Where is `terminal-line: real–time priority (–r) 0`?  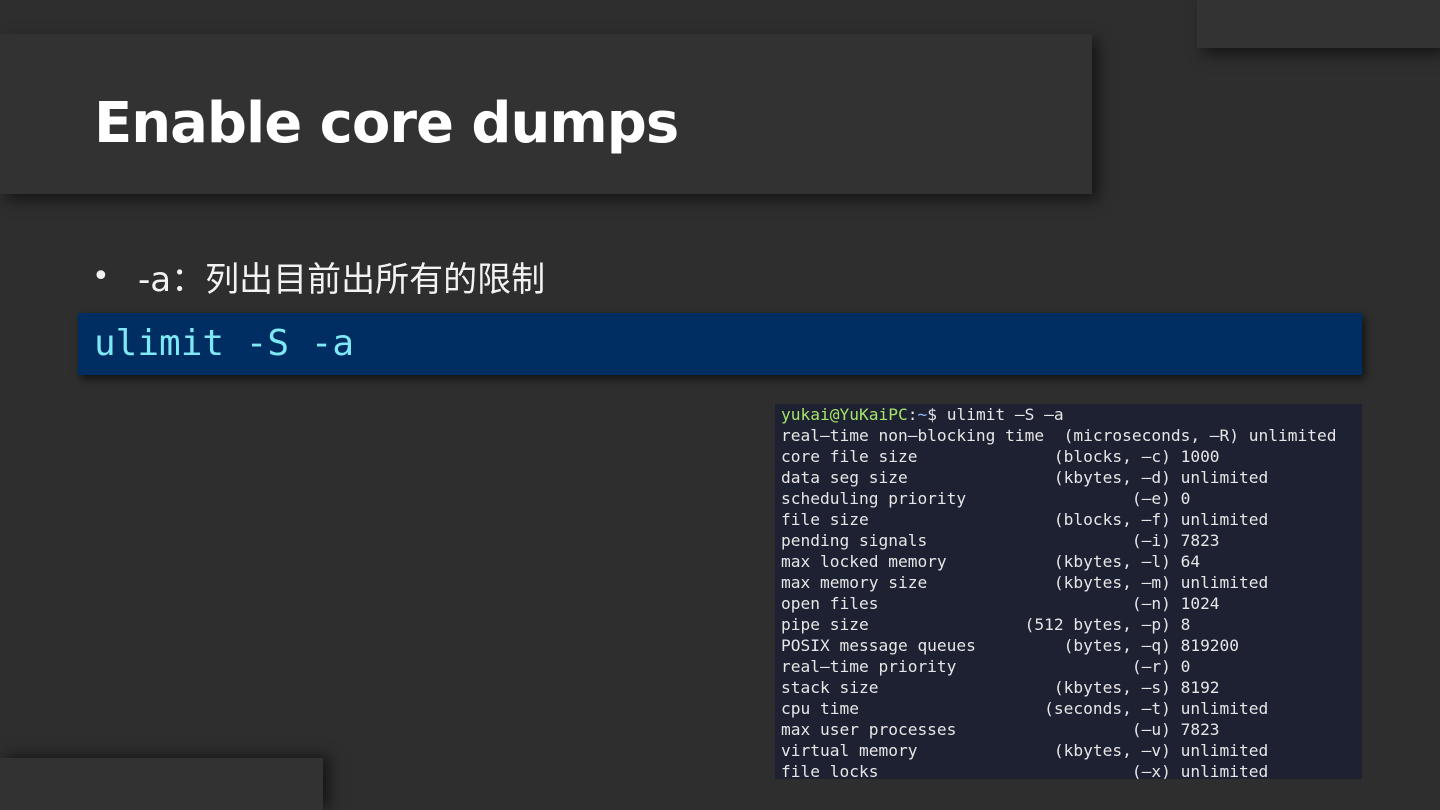 terminal-line: real–time priority (–r) 0 is located at coordinates (986, 666).